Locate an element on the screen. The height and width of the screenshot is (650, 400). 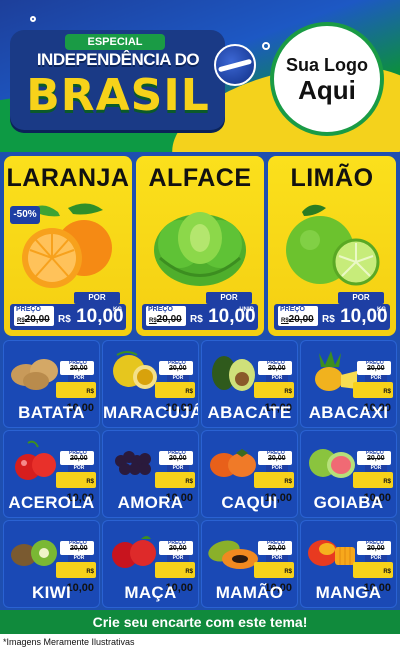
product-name: MANGA is located at coordinates (348, 592).